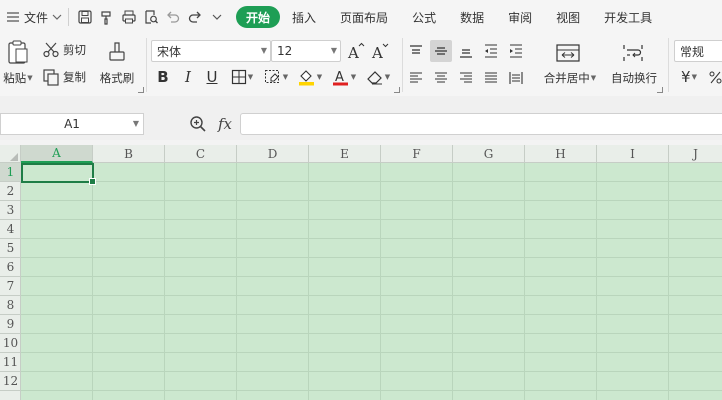 Image resolution: width=722 pixels, height=400 pixels. What do you see at coordinates (628, 17) in the screenshot?
I see `tab-developer: 开发工具` at bounding box center [628, 17].